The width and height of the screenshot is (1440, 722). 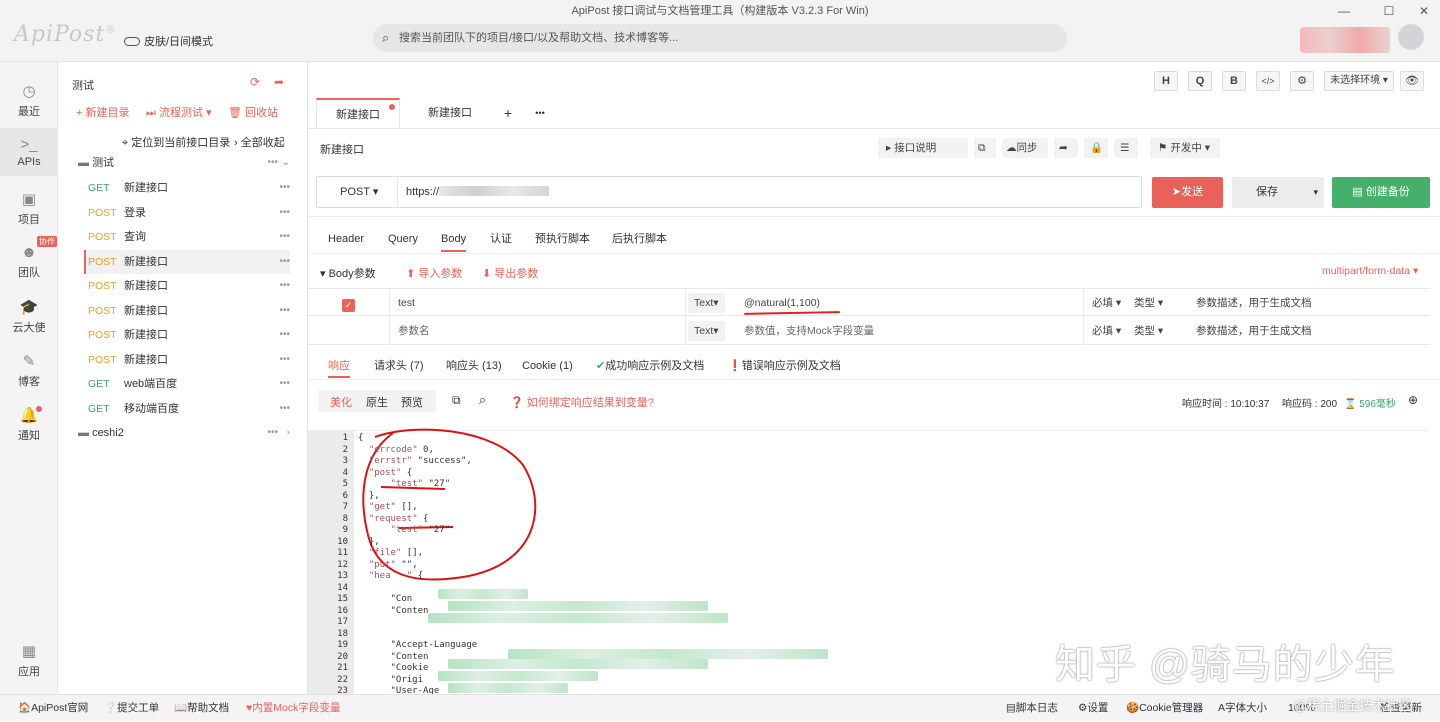 What do you see at coordinates (176, 142) in the screenshot?
I see `locate-button: ⌖ 定位到当前接口目录` at bounding box center [176, 142].